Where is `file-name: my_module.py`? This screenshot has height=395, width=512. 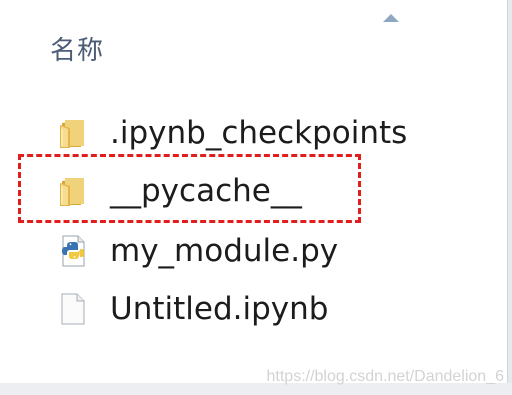
file-name: my_module.py is located at coordinates (224, 251).